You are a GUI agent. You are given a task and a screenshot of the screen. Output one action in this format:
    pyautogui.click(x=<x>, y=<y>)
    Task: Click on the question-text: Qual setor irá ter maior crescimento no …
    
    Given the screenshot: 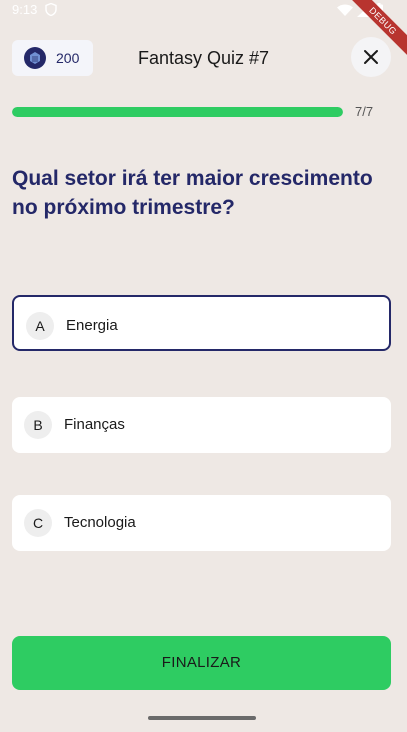 What is the action you would take?
    pyautogui.click(x=192, y=193)
    